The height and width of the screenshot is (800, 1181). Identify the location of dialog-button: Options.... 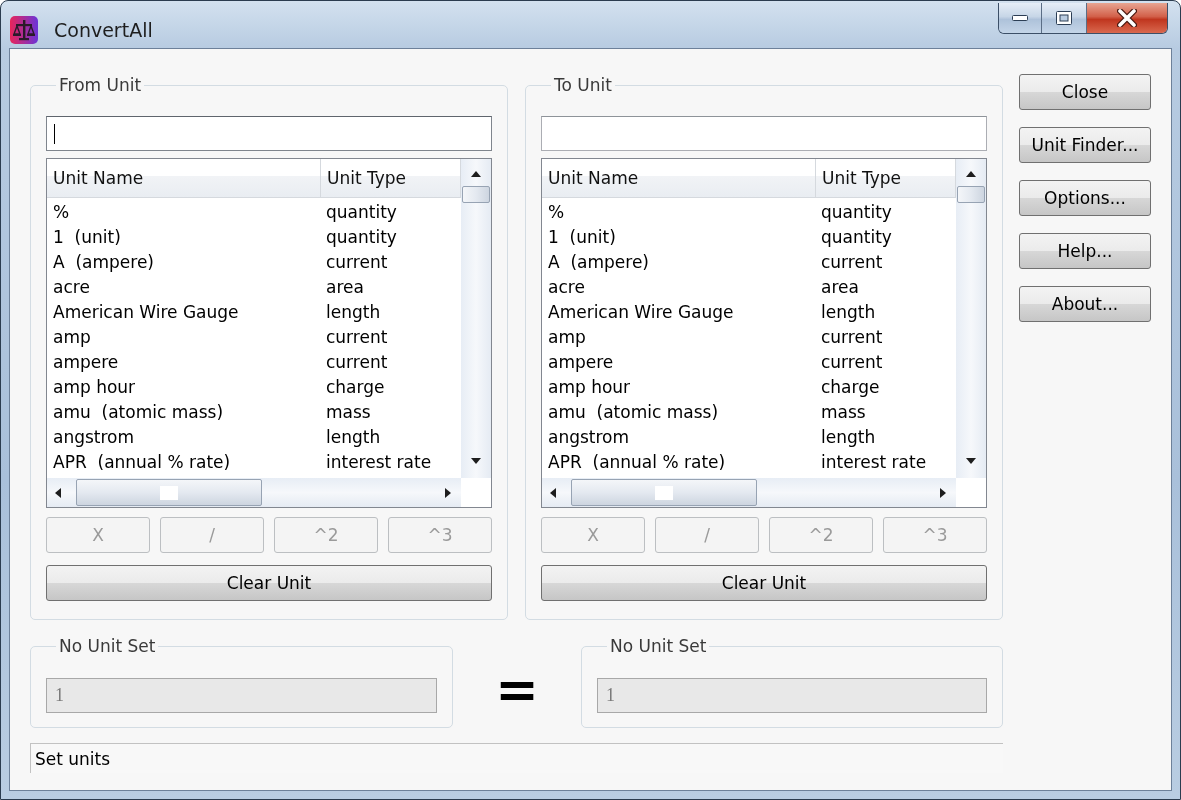
(1085, 198).